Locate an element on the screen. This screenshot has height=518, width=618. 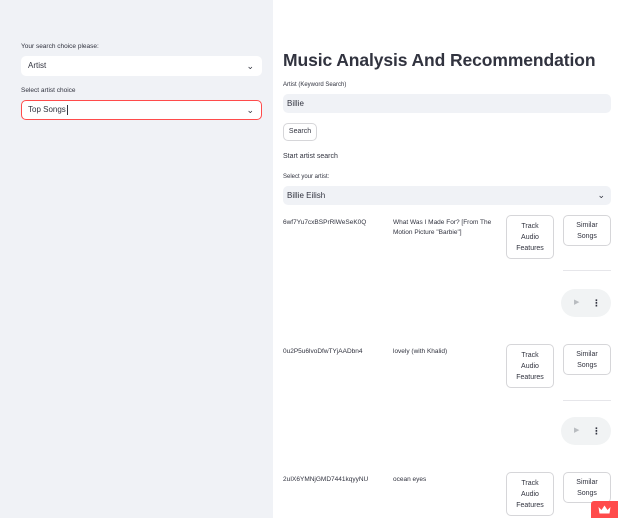
artist-select: Billie Eilish ⌄ is located at coordinates (447, 195).